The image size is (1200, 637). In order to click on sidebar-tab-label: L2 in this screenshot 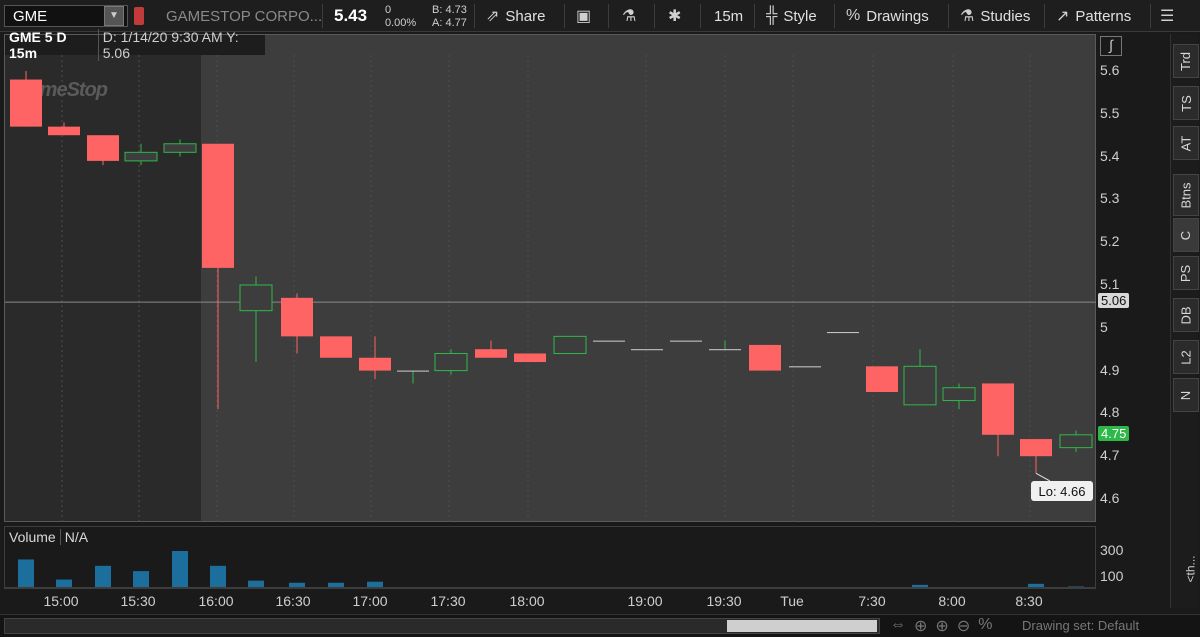, I will do `click(1186, 357)`.